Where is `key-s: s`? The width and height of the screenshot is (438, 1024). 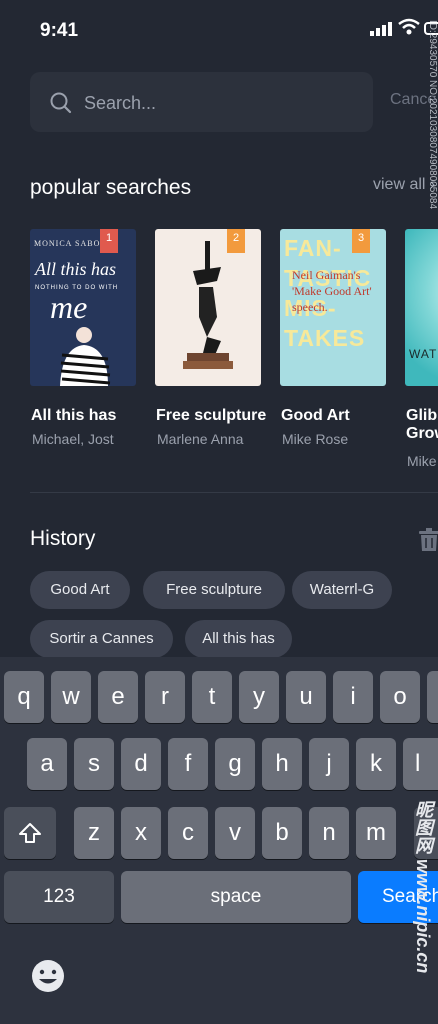
key-s: s is located at coordinates (94, 764).